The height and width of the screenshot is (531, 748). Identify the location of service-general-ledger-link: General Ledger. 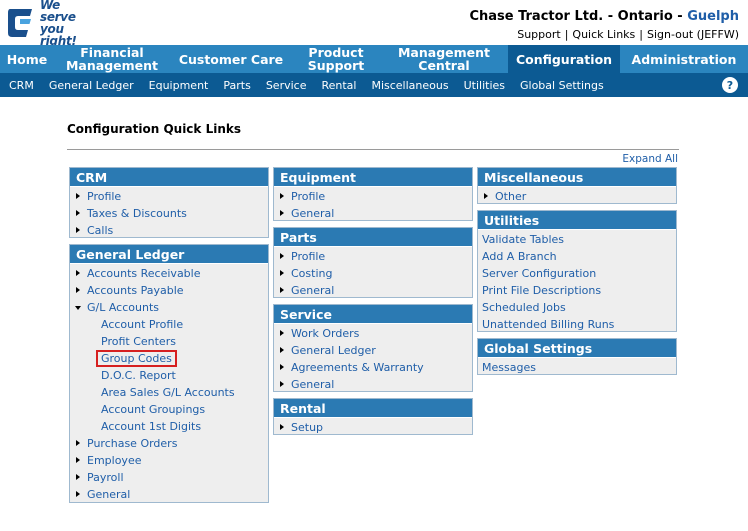
(373, 350).